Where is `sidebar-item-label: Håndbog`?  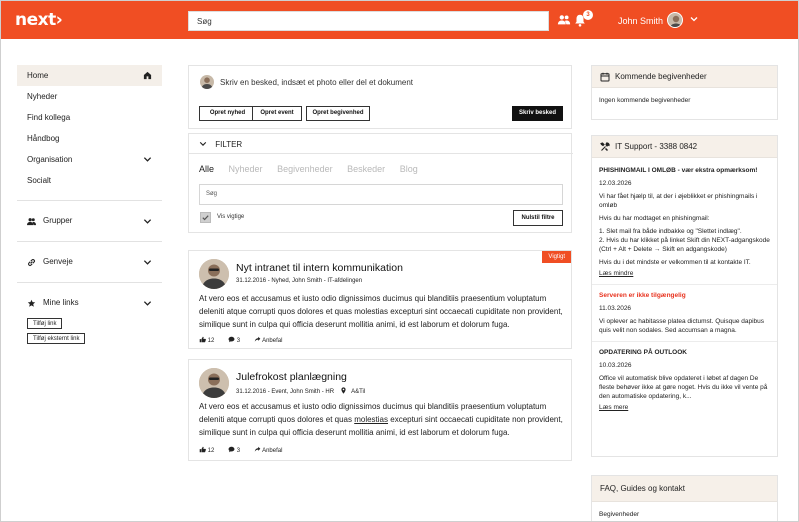
sidebar-item-label: Håndbog is located at coordinates (43, 138).